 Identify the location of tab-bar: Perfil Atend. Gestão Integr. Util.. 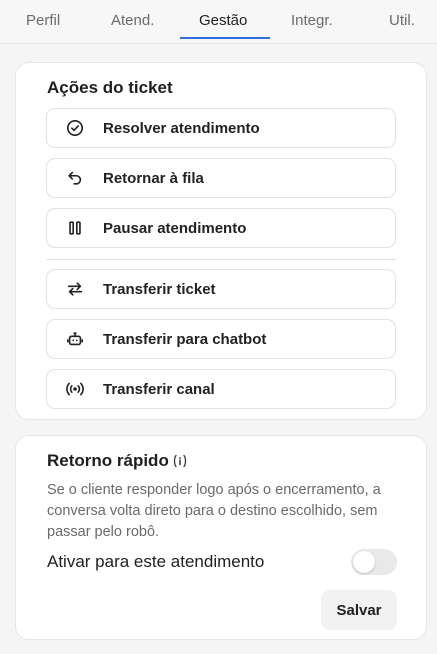
(218, 22).